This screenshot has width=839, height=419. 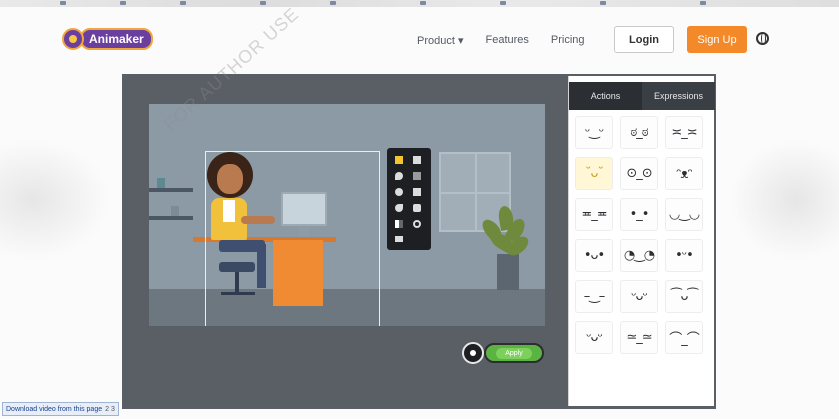 I want to click on expression-item: •ᴗ•, so click(x=594, y=255).